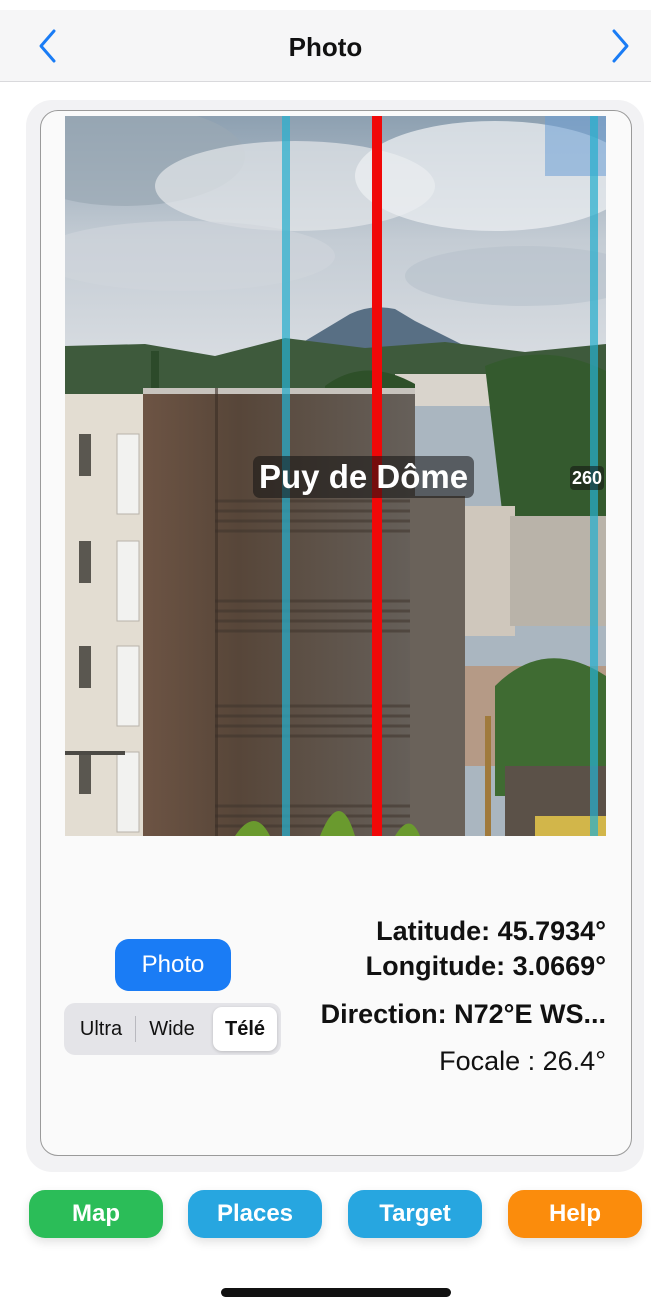  I want to click on status-bar-area, so click(325, 5).